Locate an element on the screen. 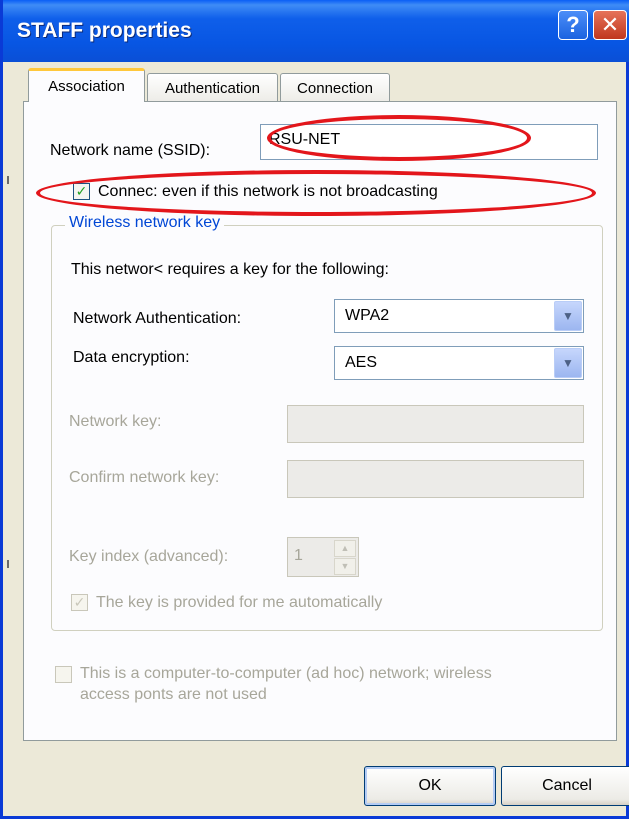  window-title: STAFF properties is located at coordinates (104, 30).